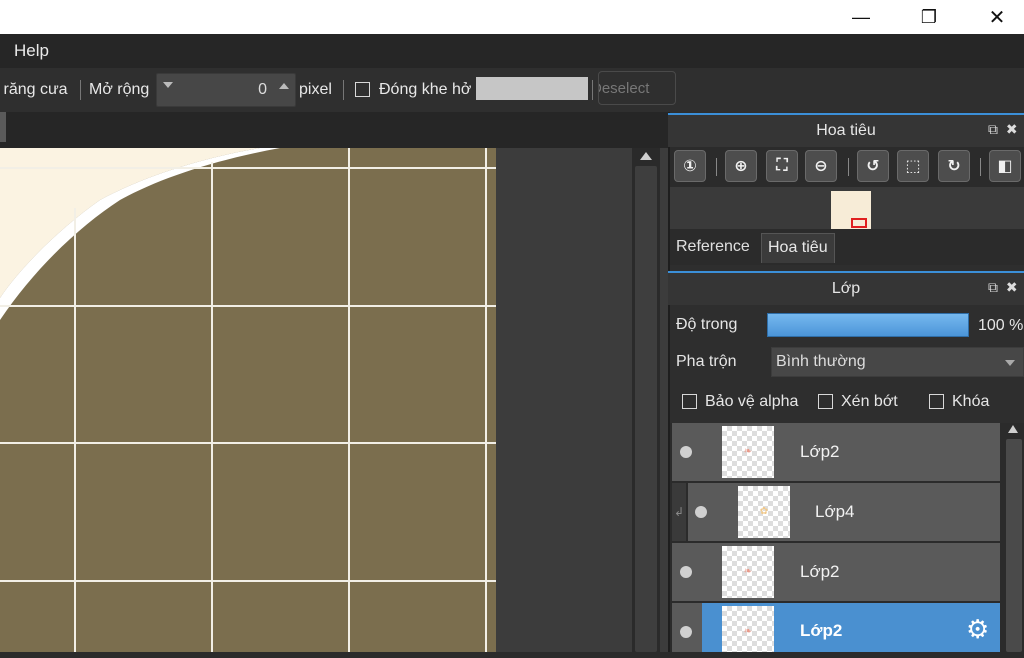 This screenshot has width=1024, height=658. Describe the element at coordinates (897, 362) in the screenshot. I see `blend-mode-select: Bình thường` at that location.